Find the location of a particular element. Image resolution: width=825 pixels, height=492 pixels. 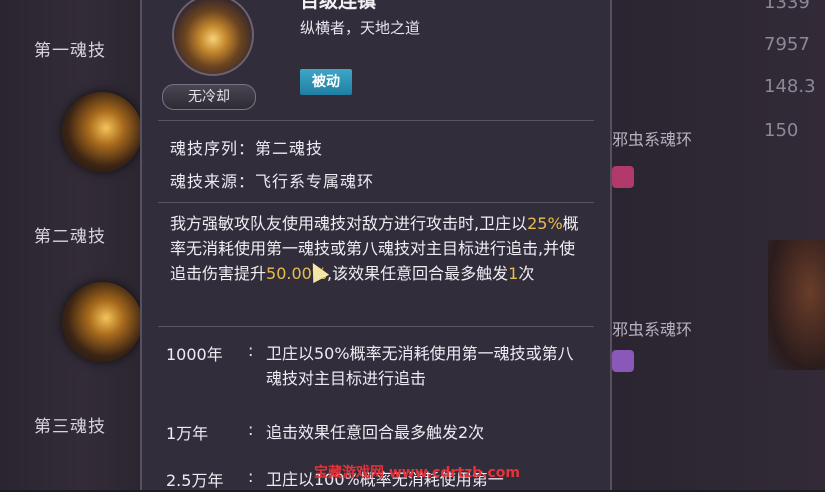

ring-label-2: 邪虫系魂环 is located at coordinates (652, 329).